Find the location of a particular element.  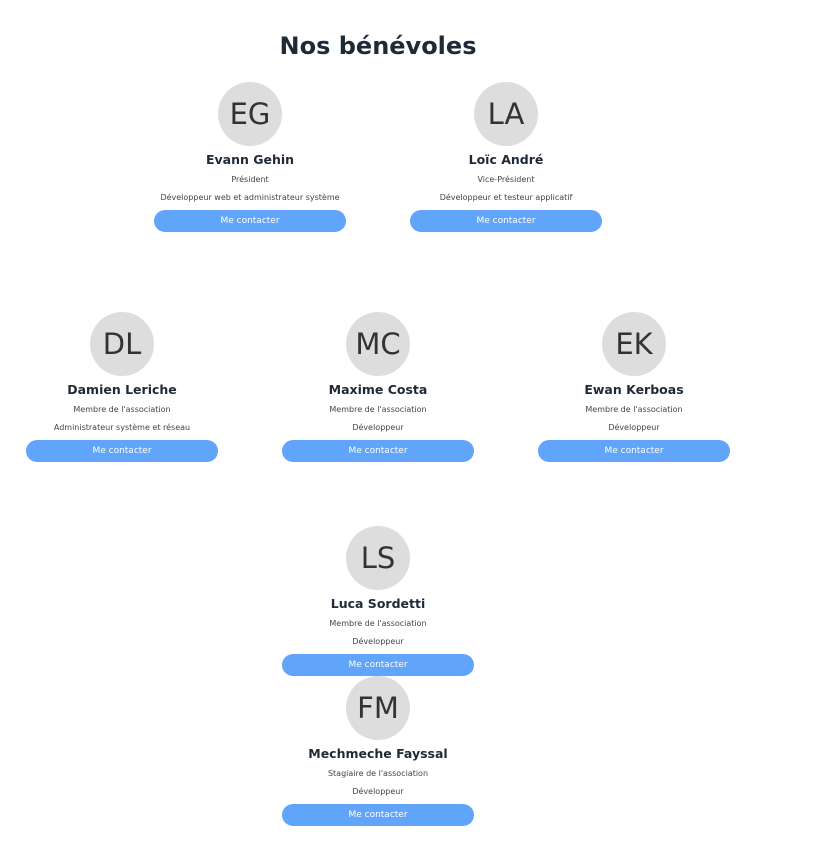

volunteer-name: Damien Leriche is located at coordinates (122, 389).